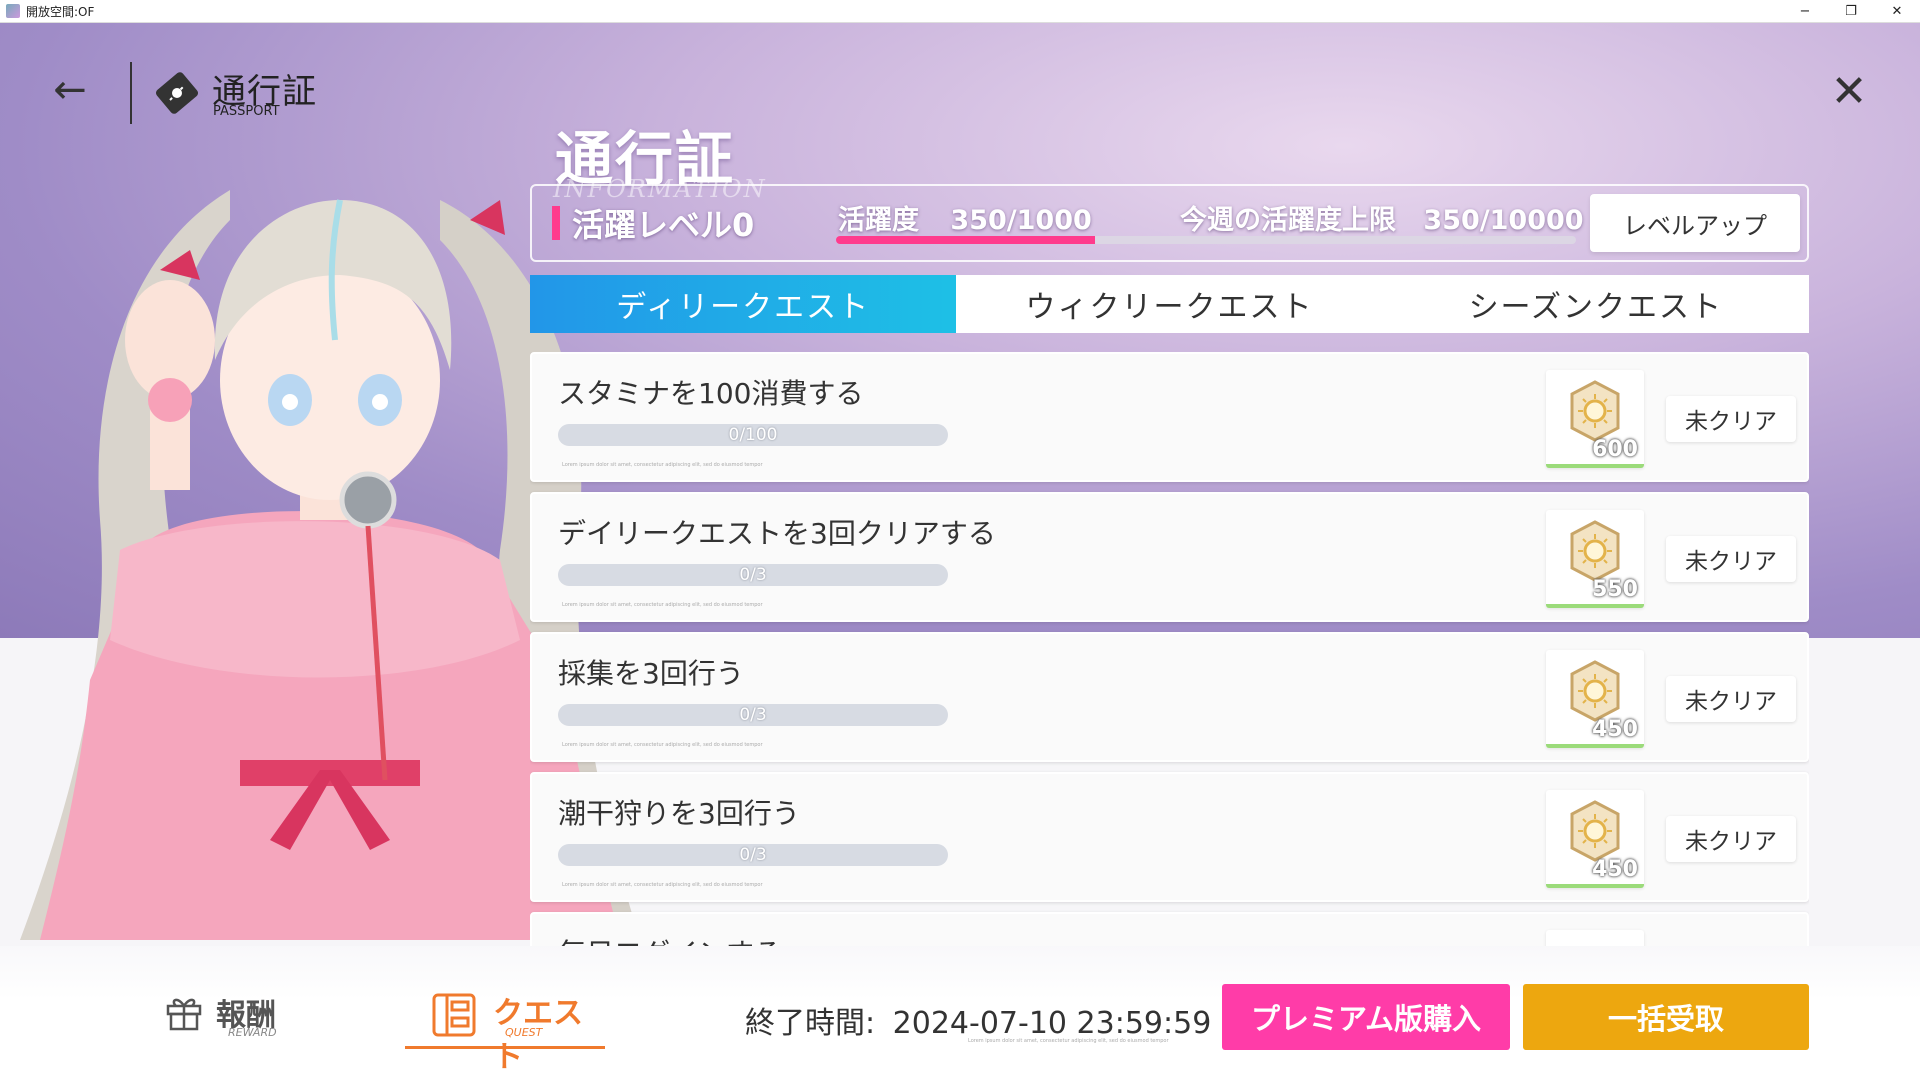  I want to click on nav-quest-underline, so click(505, 1047).